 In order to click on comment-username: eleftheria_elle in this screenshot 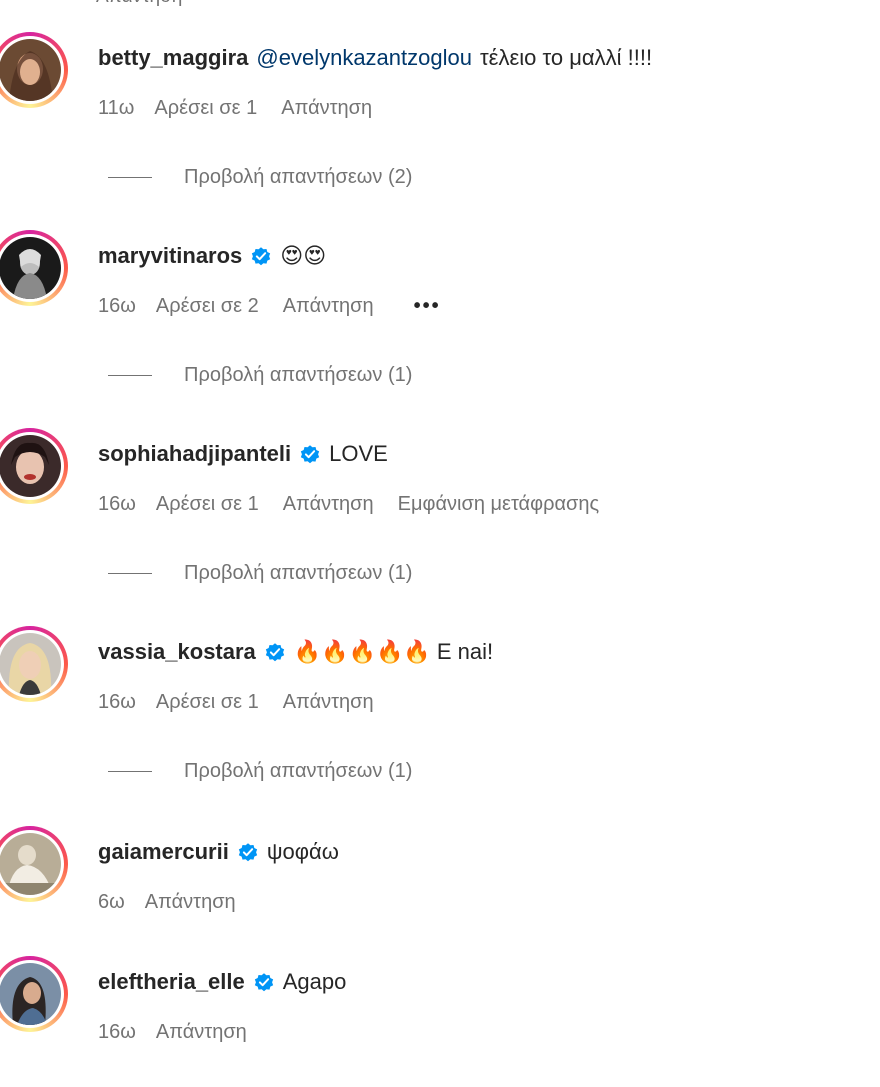, I will do `click(171, 982)`.